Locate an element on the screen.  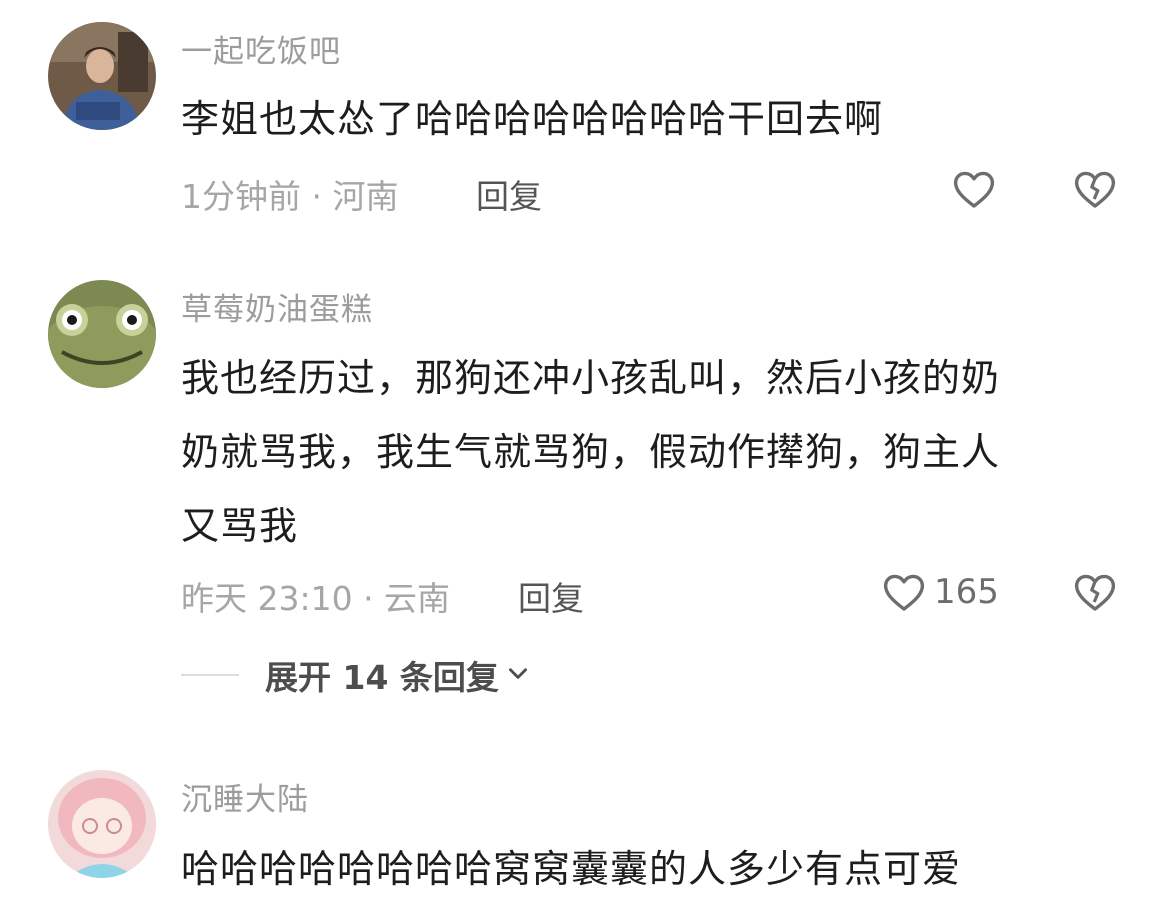
chevron-down-icon is located at coordinates (518, 675).